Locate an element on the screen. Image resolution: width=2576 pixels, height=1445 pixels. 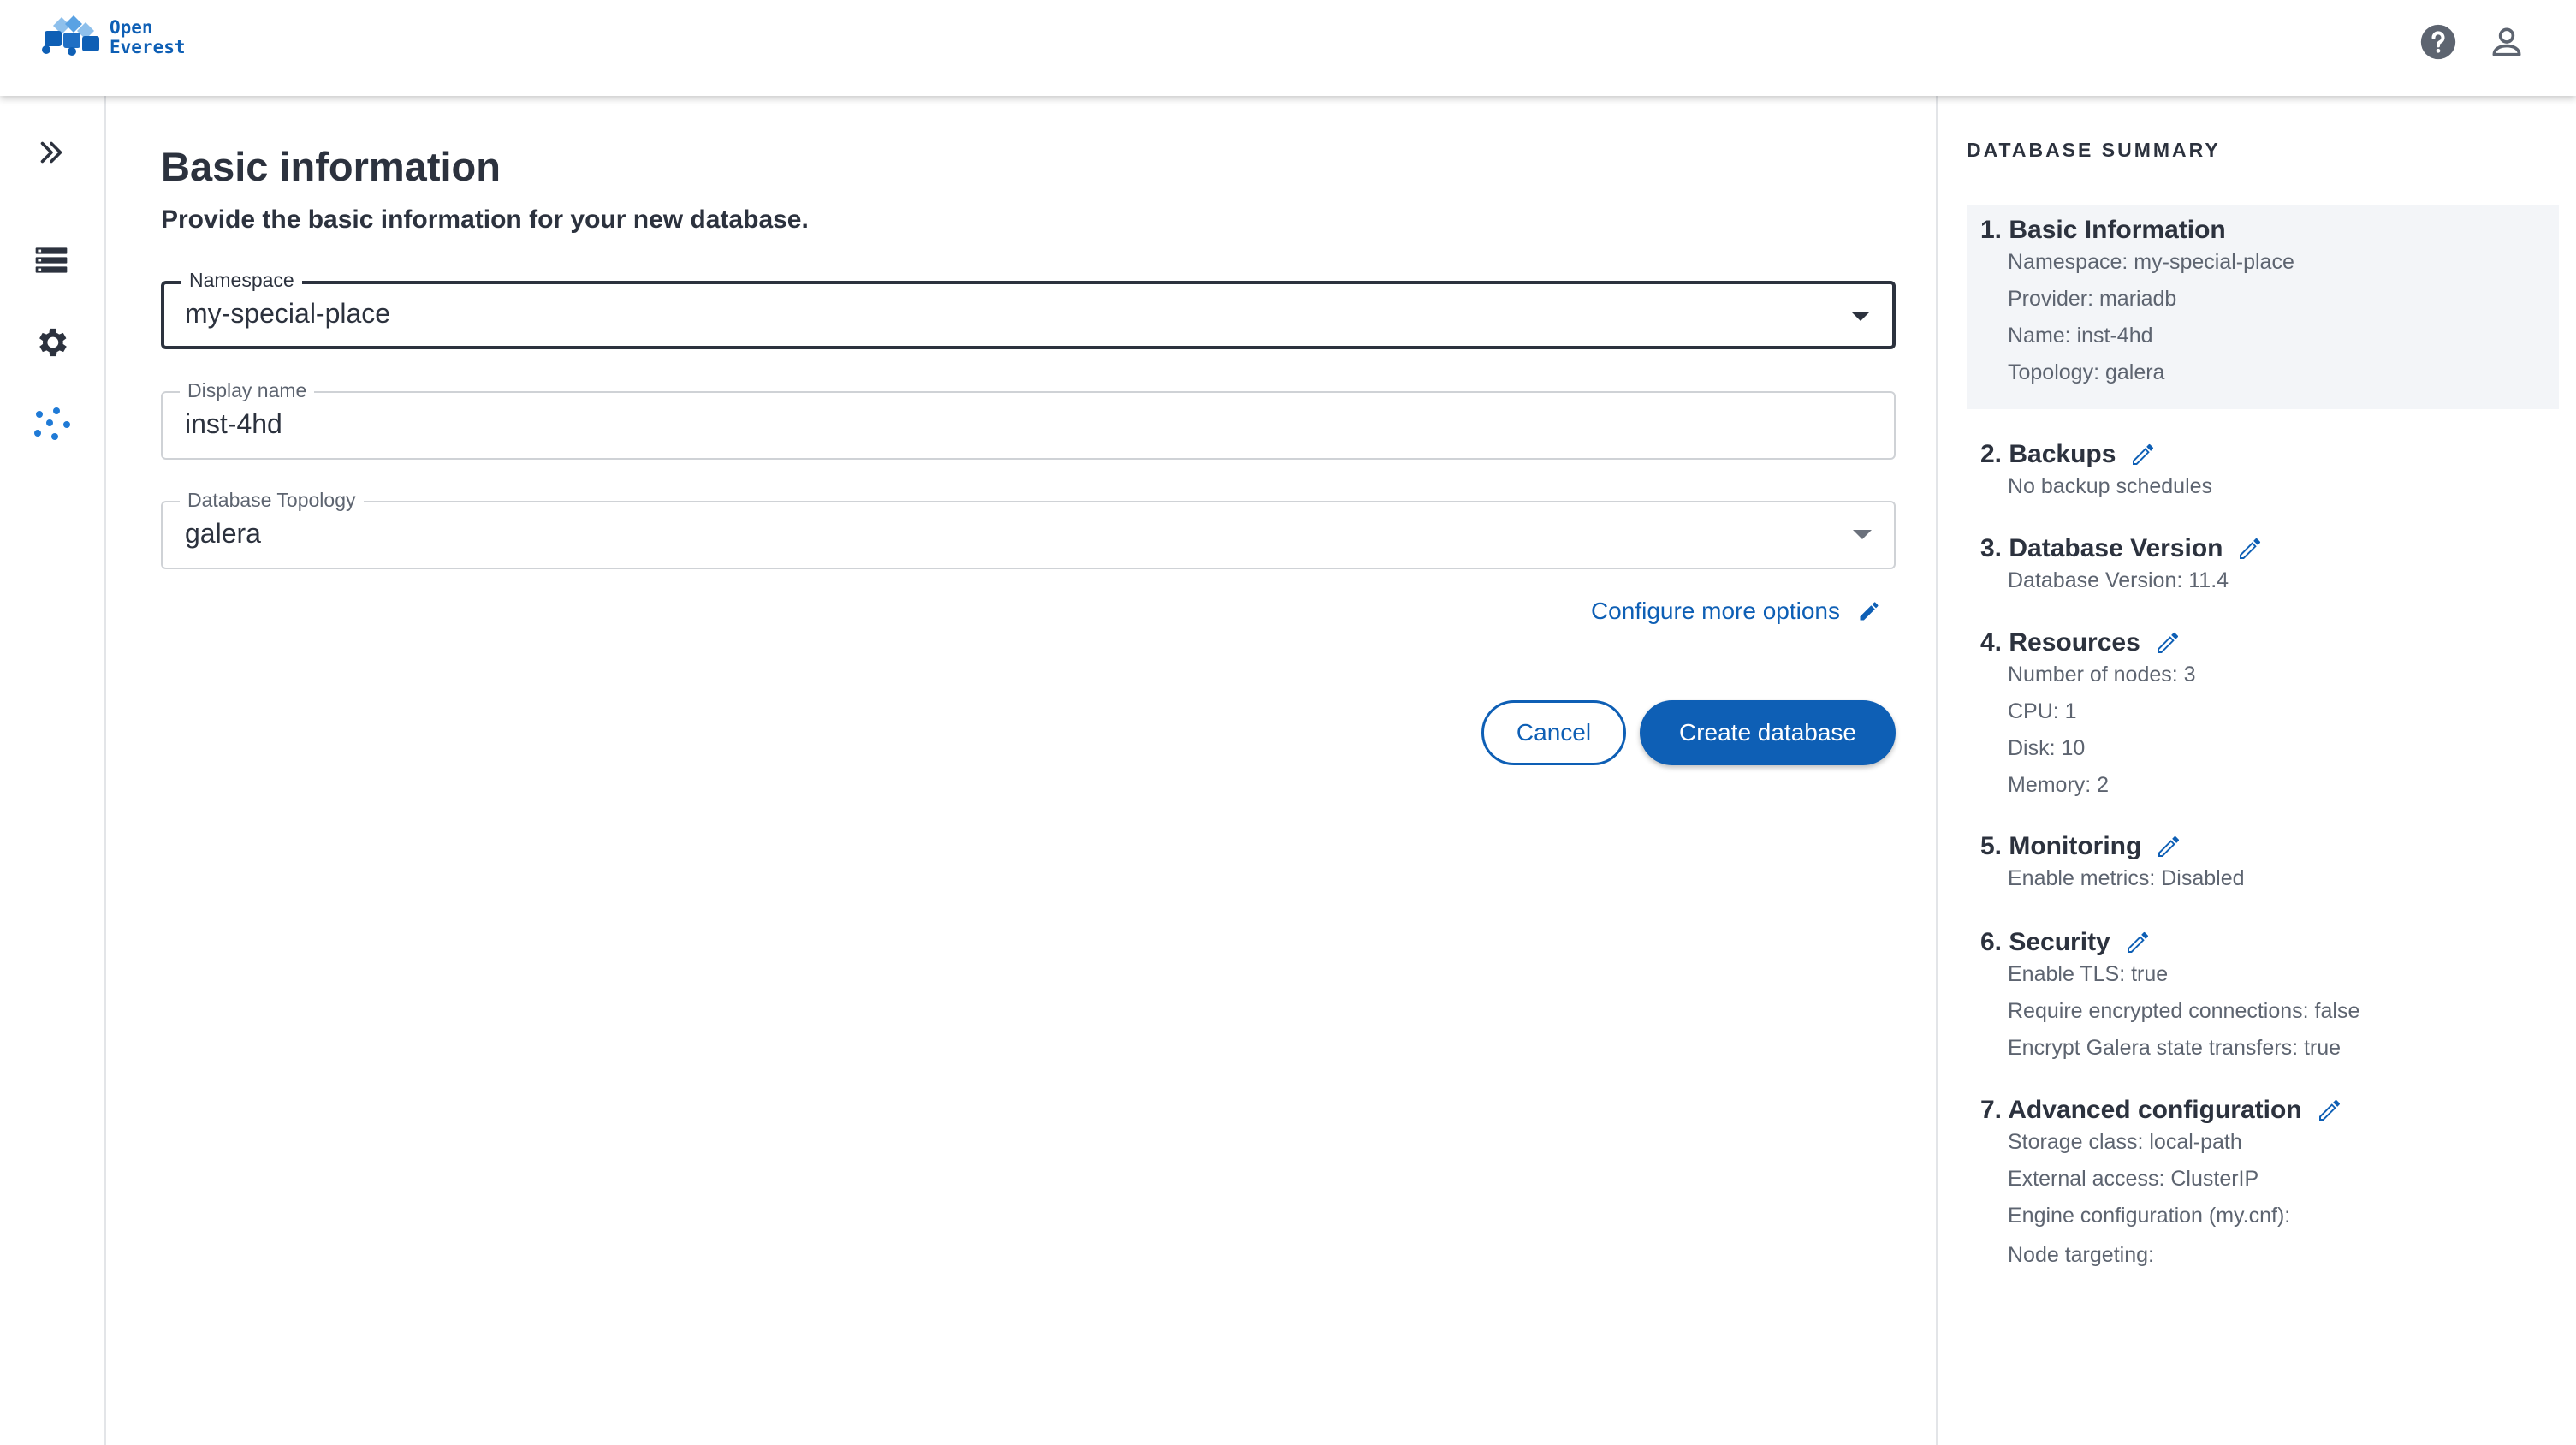
section-title: 1. Basic Information is located at coordinates (2103, 230).